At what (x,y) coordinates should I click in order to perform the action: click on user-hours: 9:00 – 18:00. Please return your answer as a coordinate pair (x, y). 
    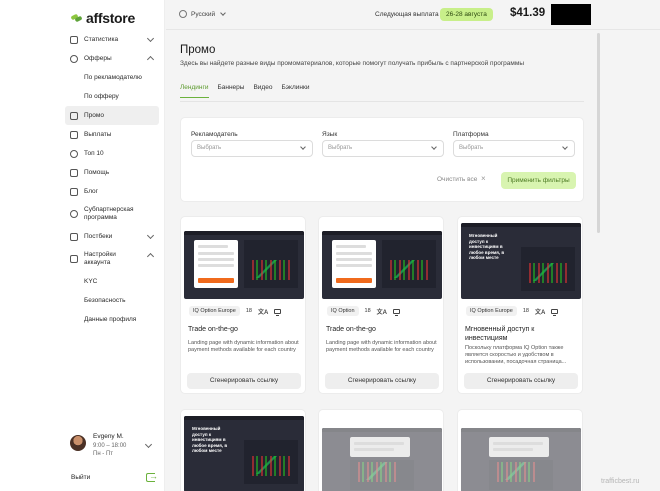
    Looking at the image, I should click on (110, 446).